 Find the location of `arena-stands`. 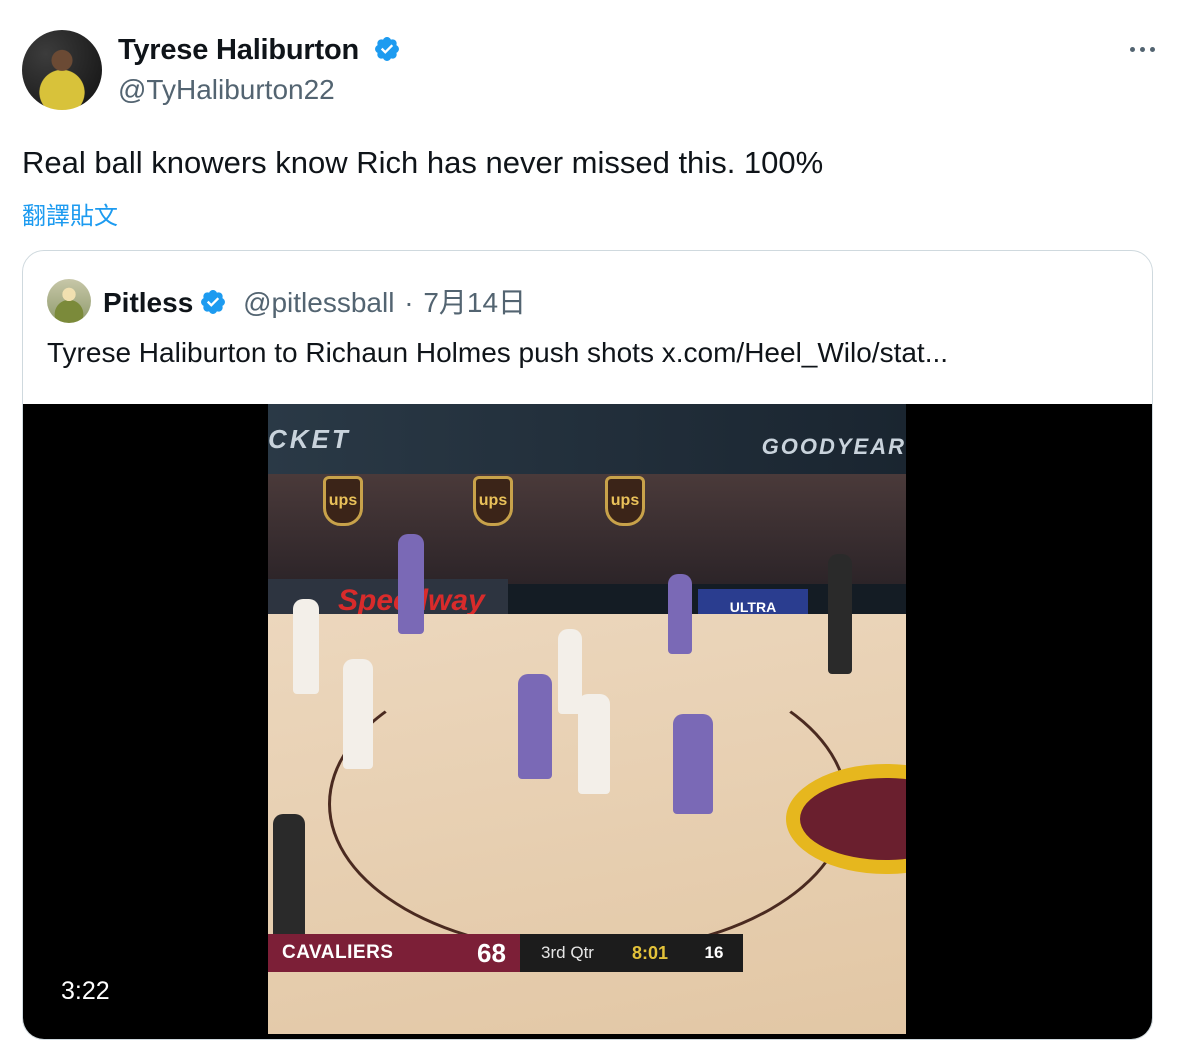

arena-stands is located at coordinates (587, 529).